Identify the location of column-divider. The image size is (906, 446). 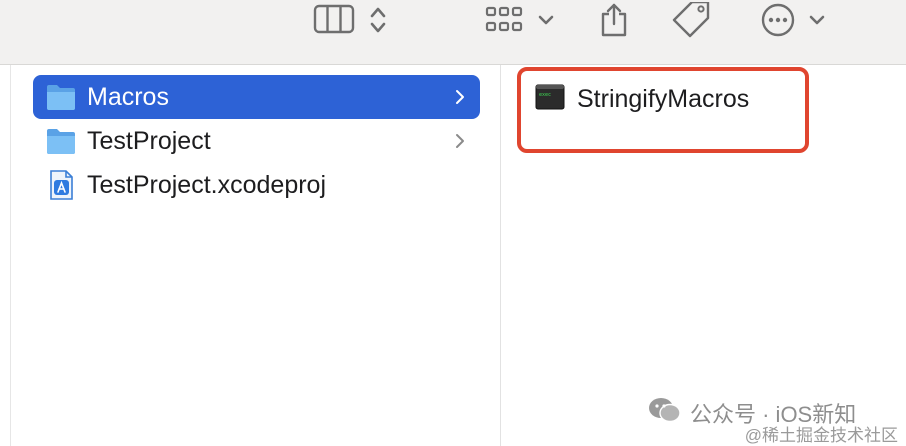
(500, 255).